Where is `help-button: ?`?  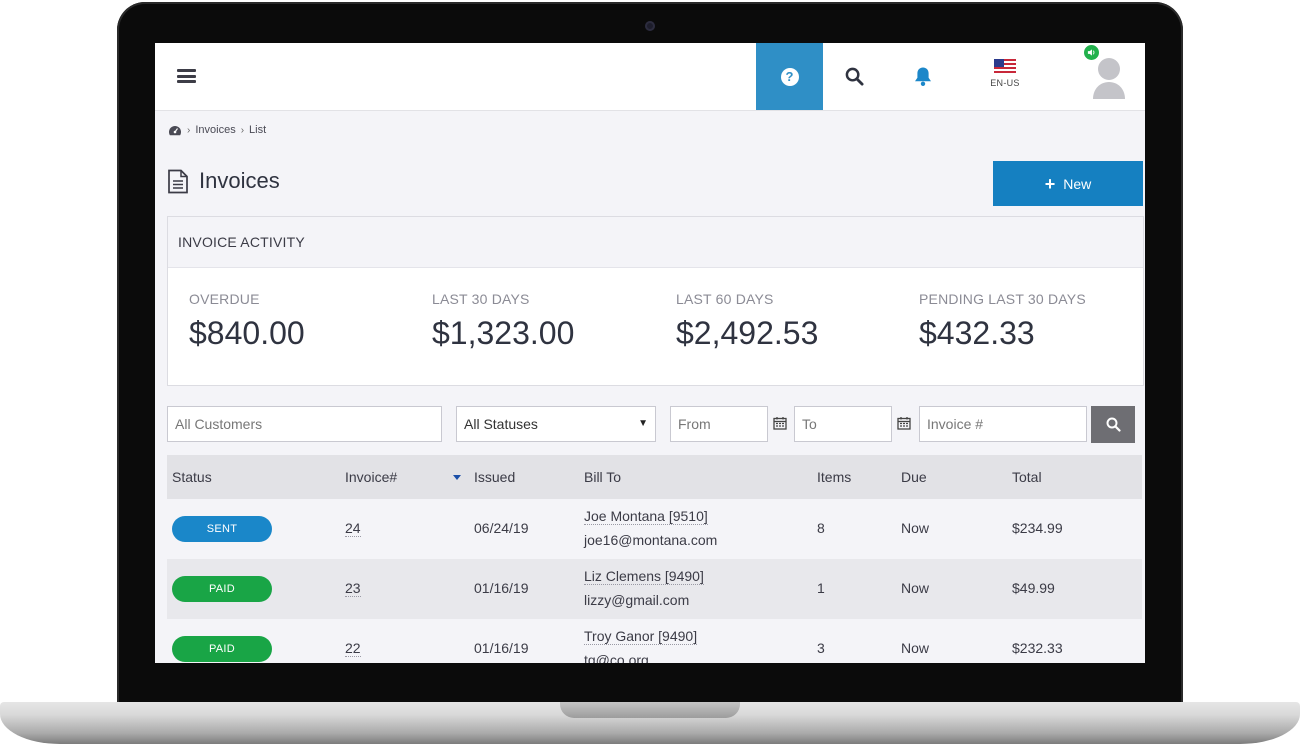 help-button: ? is located at coordinates (789, 76).